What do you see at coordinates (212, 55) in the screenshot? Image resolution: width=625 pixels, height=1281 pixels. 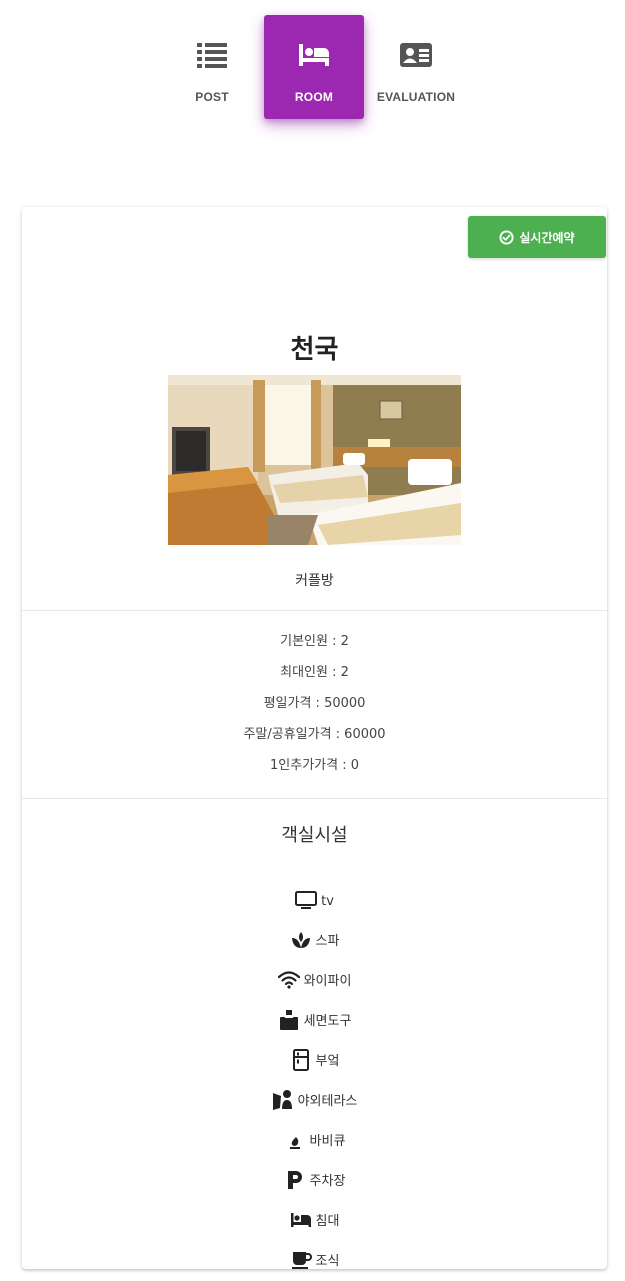 I see `list-icon` at bounding box center [212, 55].